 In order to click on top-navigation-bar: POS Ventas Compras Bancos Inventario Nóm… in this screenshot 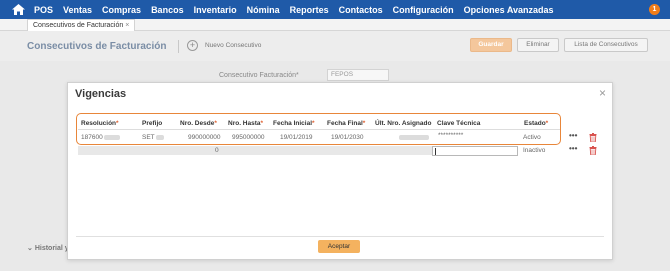, I will do `click(335, 9)`.